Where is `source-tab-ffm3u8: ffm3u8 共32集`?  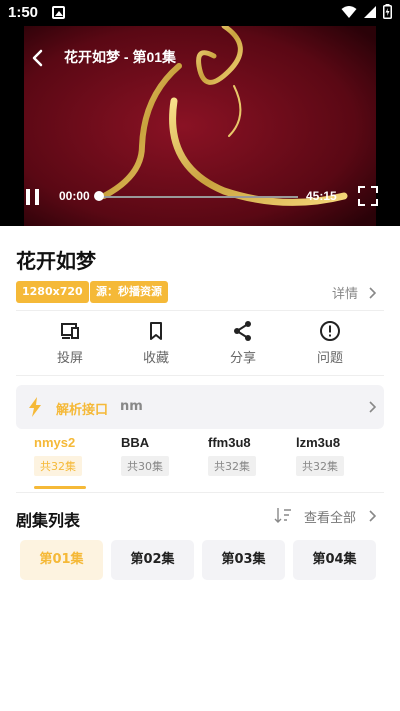 source-tab-ffm3u8: ffm3u8 共32集 is located at coordinates (243, 455).